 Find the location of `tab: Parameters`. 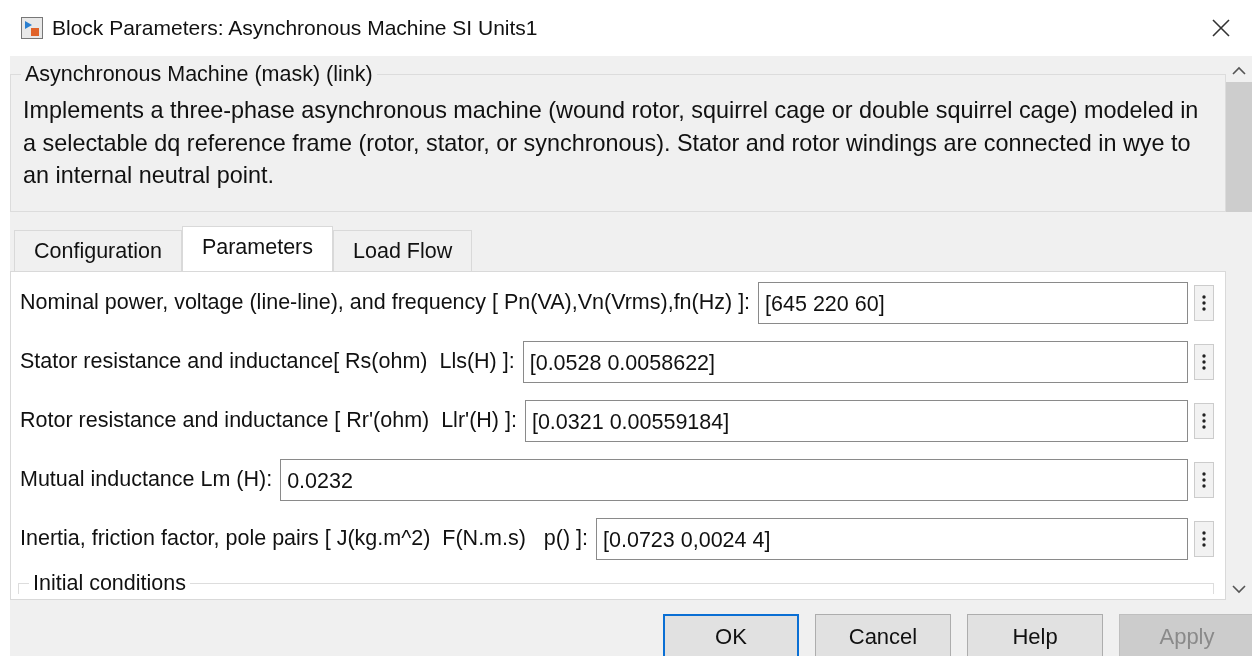

tab: Parameters is located at coordinates (257, 248).